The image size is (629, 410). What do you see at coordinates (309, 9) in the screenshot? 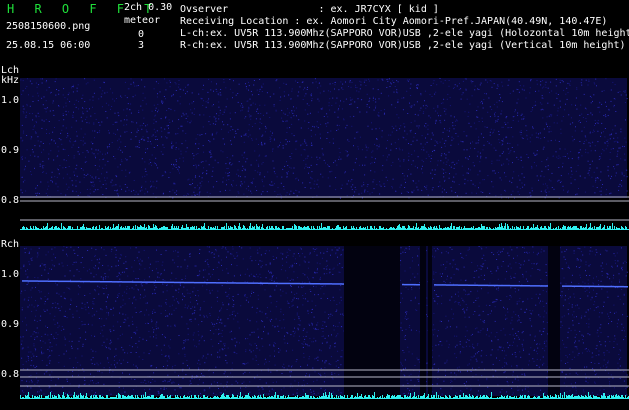
I see `observer-info: Ovserver : ex. JR7CYX [ kid ]` at bounding box center [309, 9].